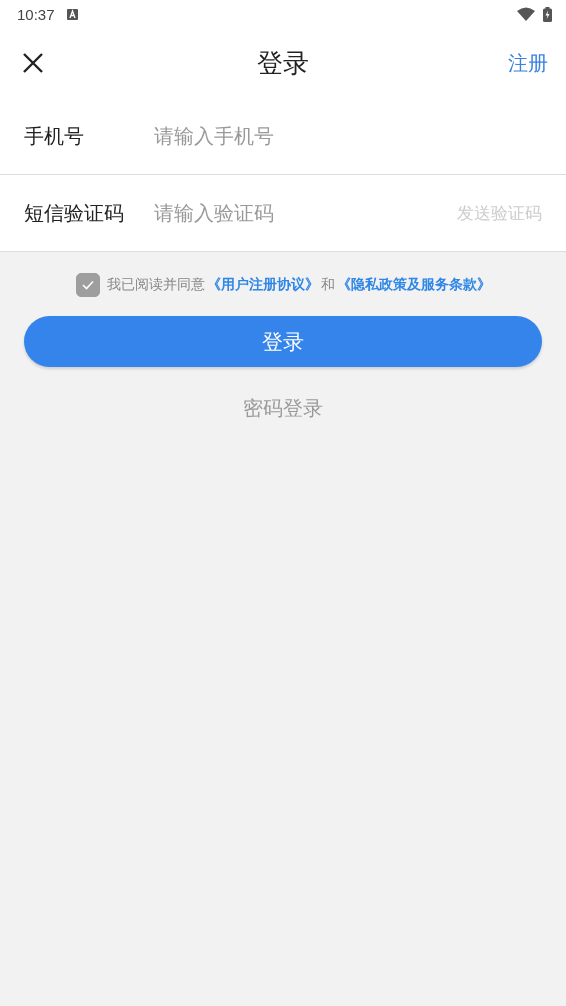  What do you see at coordinates (262, 285) in the screenshot?
I see `user-agreement-link: 《用户注册协议》` at bounding box center [262, 285].